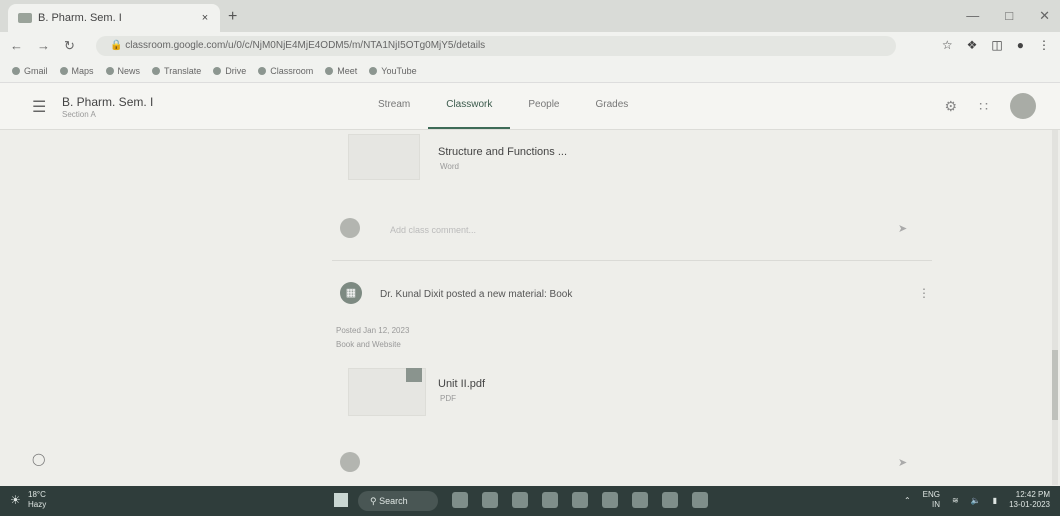 The width and height of the screenshot is (1060, 516). Describe the element at coordinates (394, 106) in the screenshot. I see `tab-stream: Stream` at that location.